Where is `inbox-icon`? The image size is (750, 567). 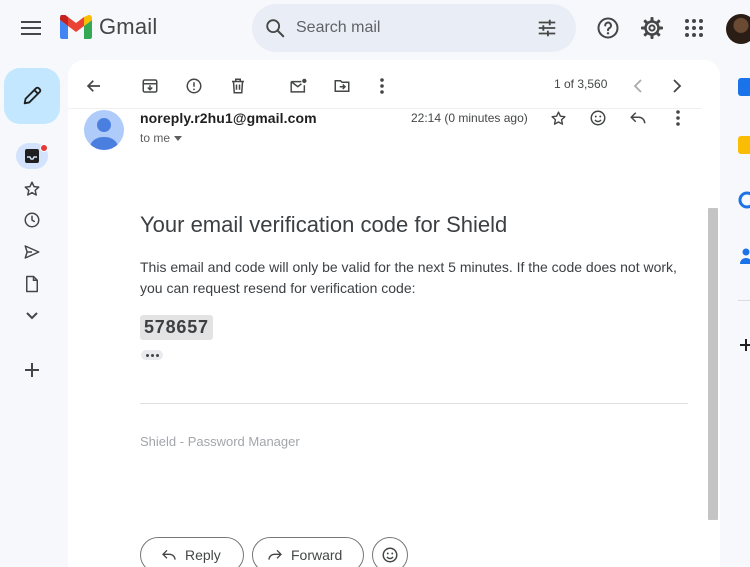 inbox-icon is located at coordinates (32, 156).